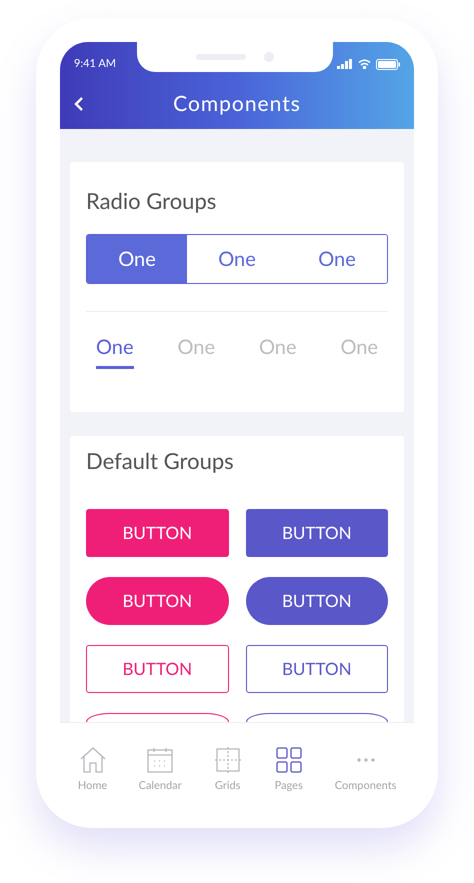 This screenshot has width=474, height=883. Describe the element at coordinates (115, 350) in the screenshot. I see `tab: One` at that location.